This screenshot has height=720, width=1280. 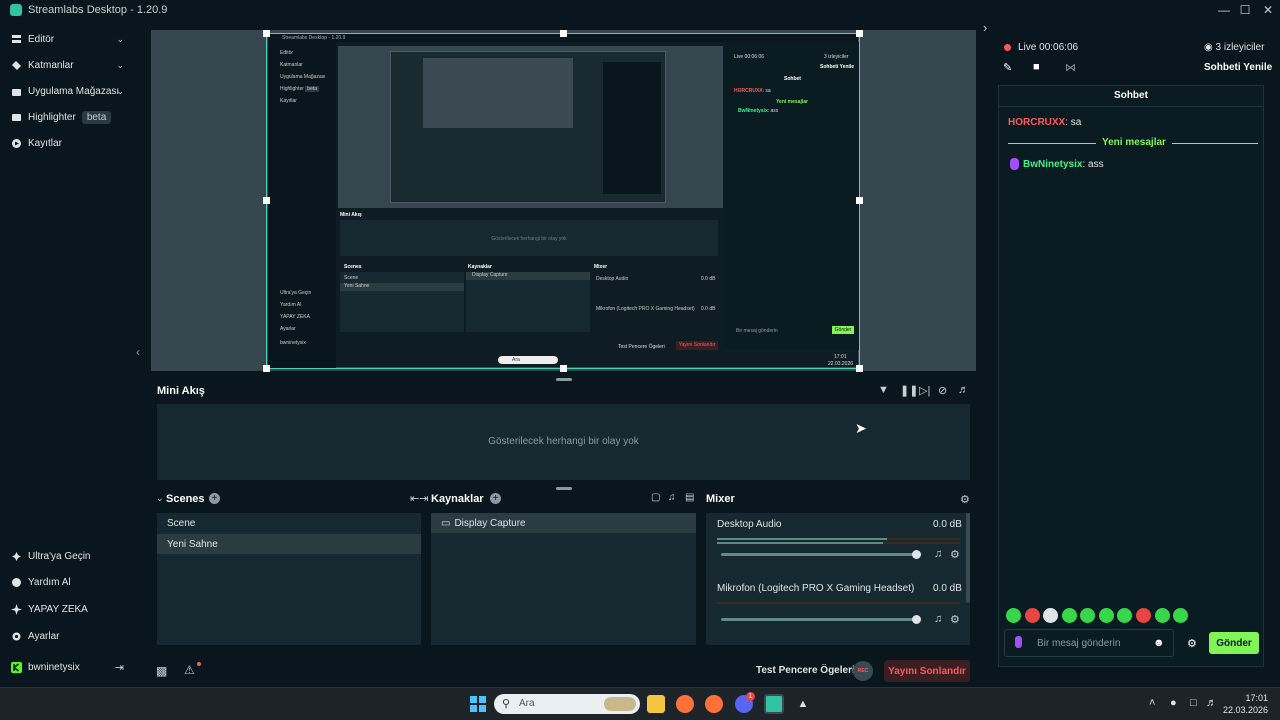 I want to click on emoji-icon: ☻, so click(x=1159, y=643).